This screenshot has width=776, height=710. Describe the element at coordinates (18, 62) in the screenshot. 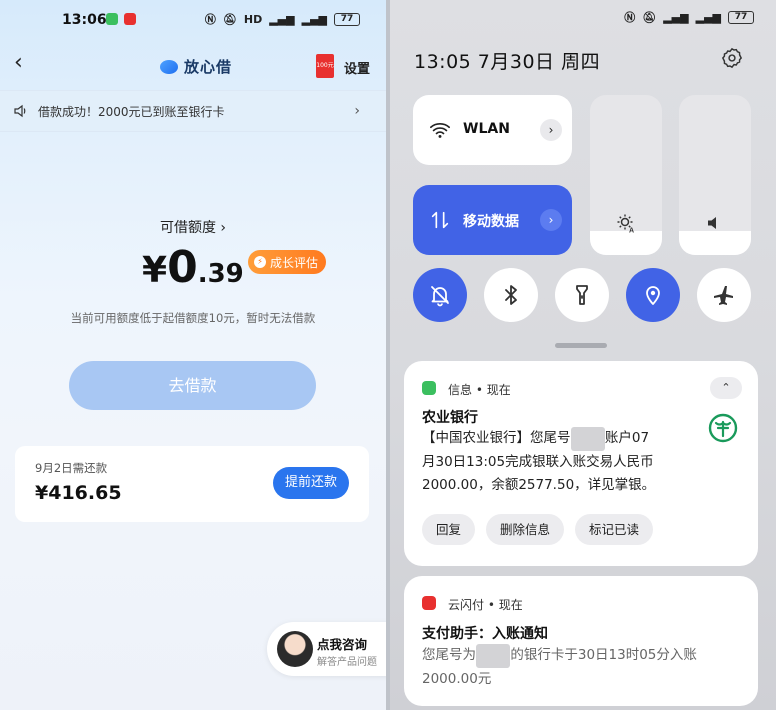

I see `back-icon: ‹` at that location.